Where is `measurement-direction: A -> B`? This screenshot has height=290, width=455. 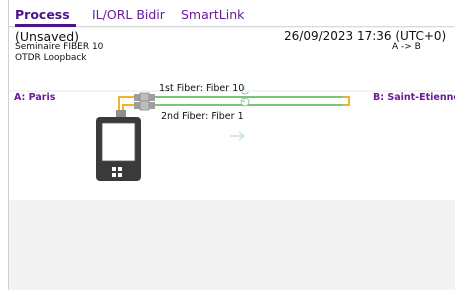
measurement-direction: A -> B is located at coordinates (406, 47).